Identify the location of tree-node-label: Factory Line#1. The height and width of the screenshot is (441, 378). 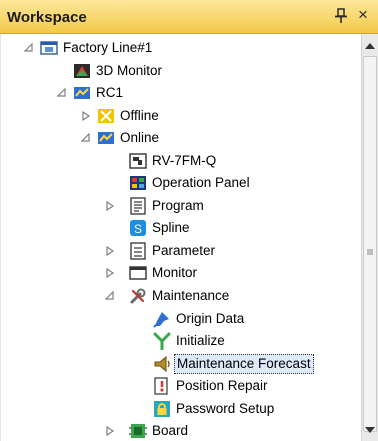
(108, 47).